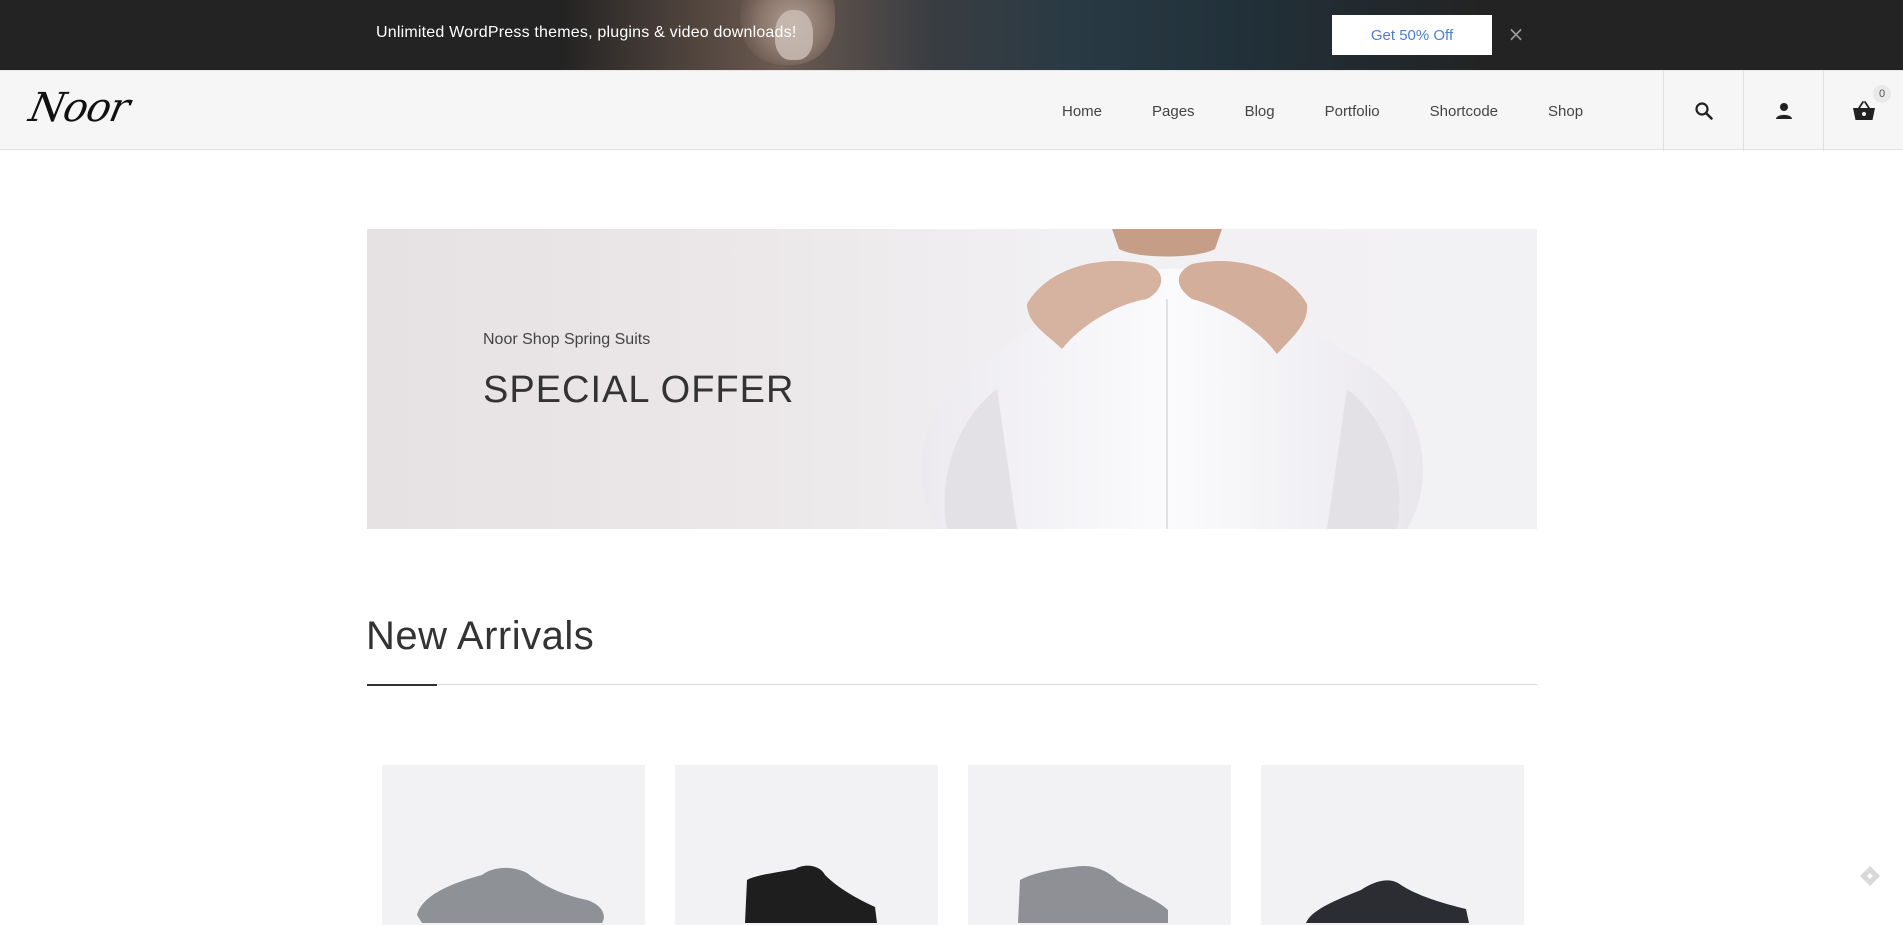 This screenshot has width=1903, height=925. What do you see at coordinates (1082, 111) in the screenshot?
I see `nav-item-home: Home` at bounding box center [1082, 111].